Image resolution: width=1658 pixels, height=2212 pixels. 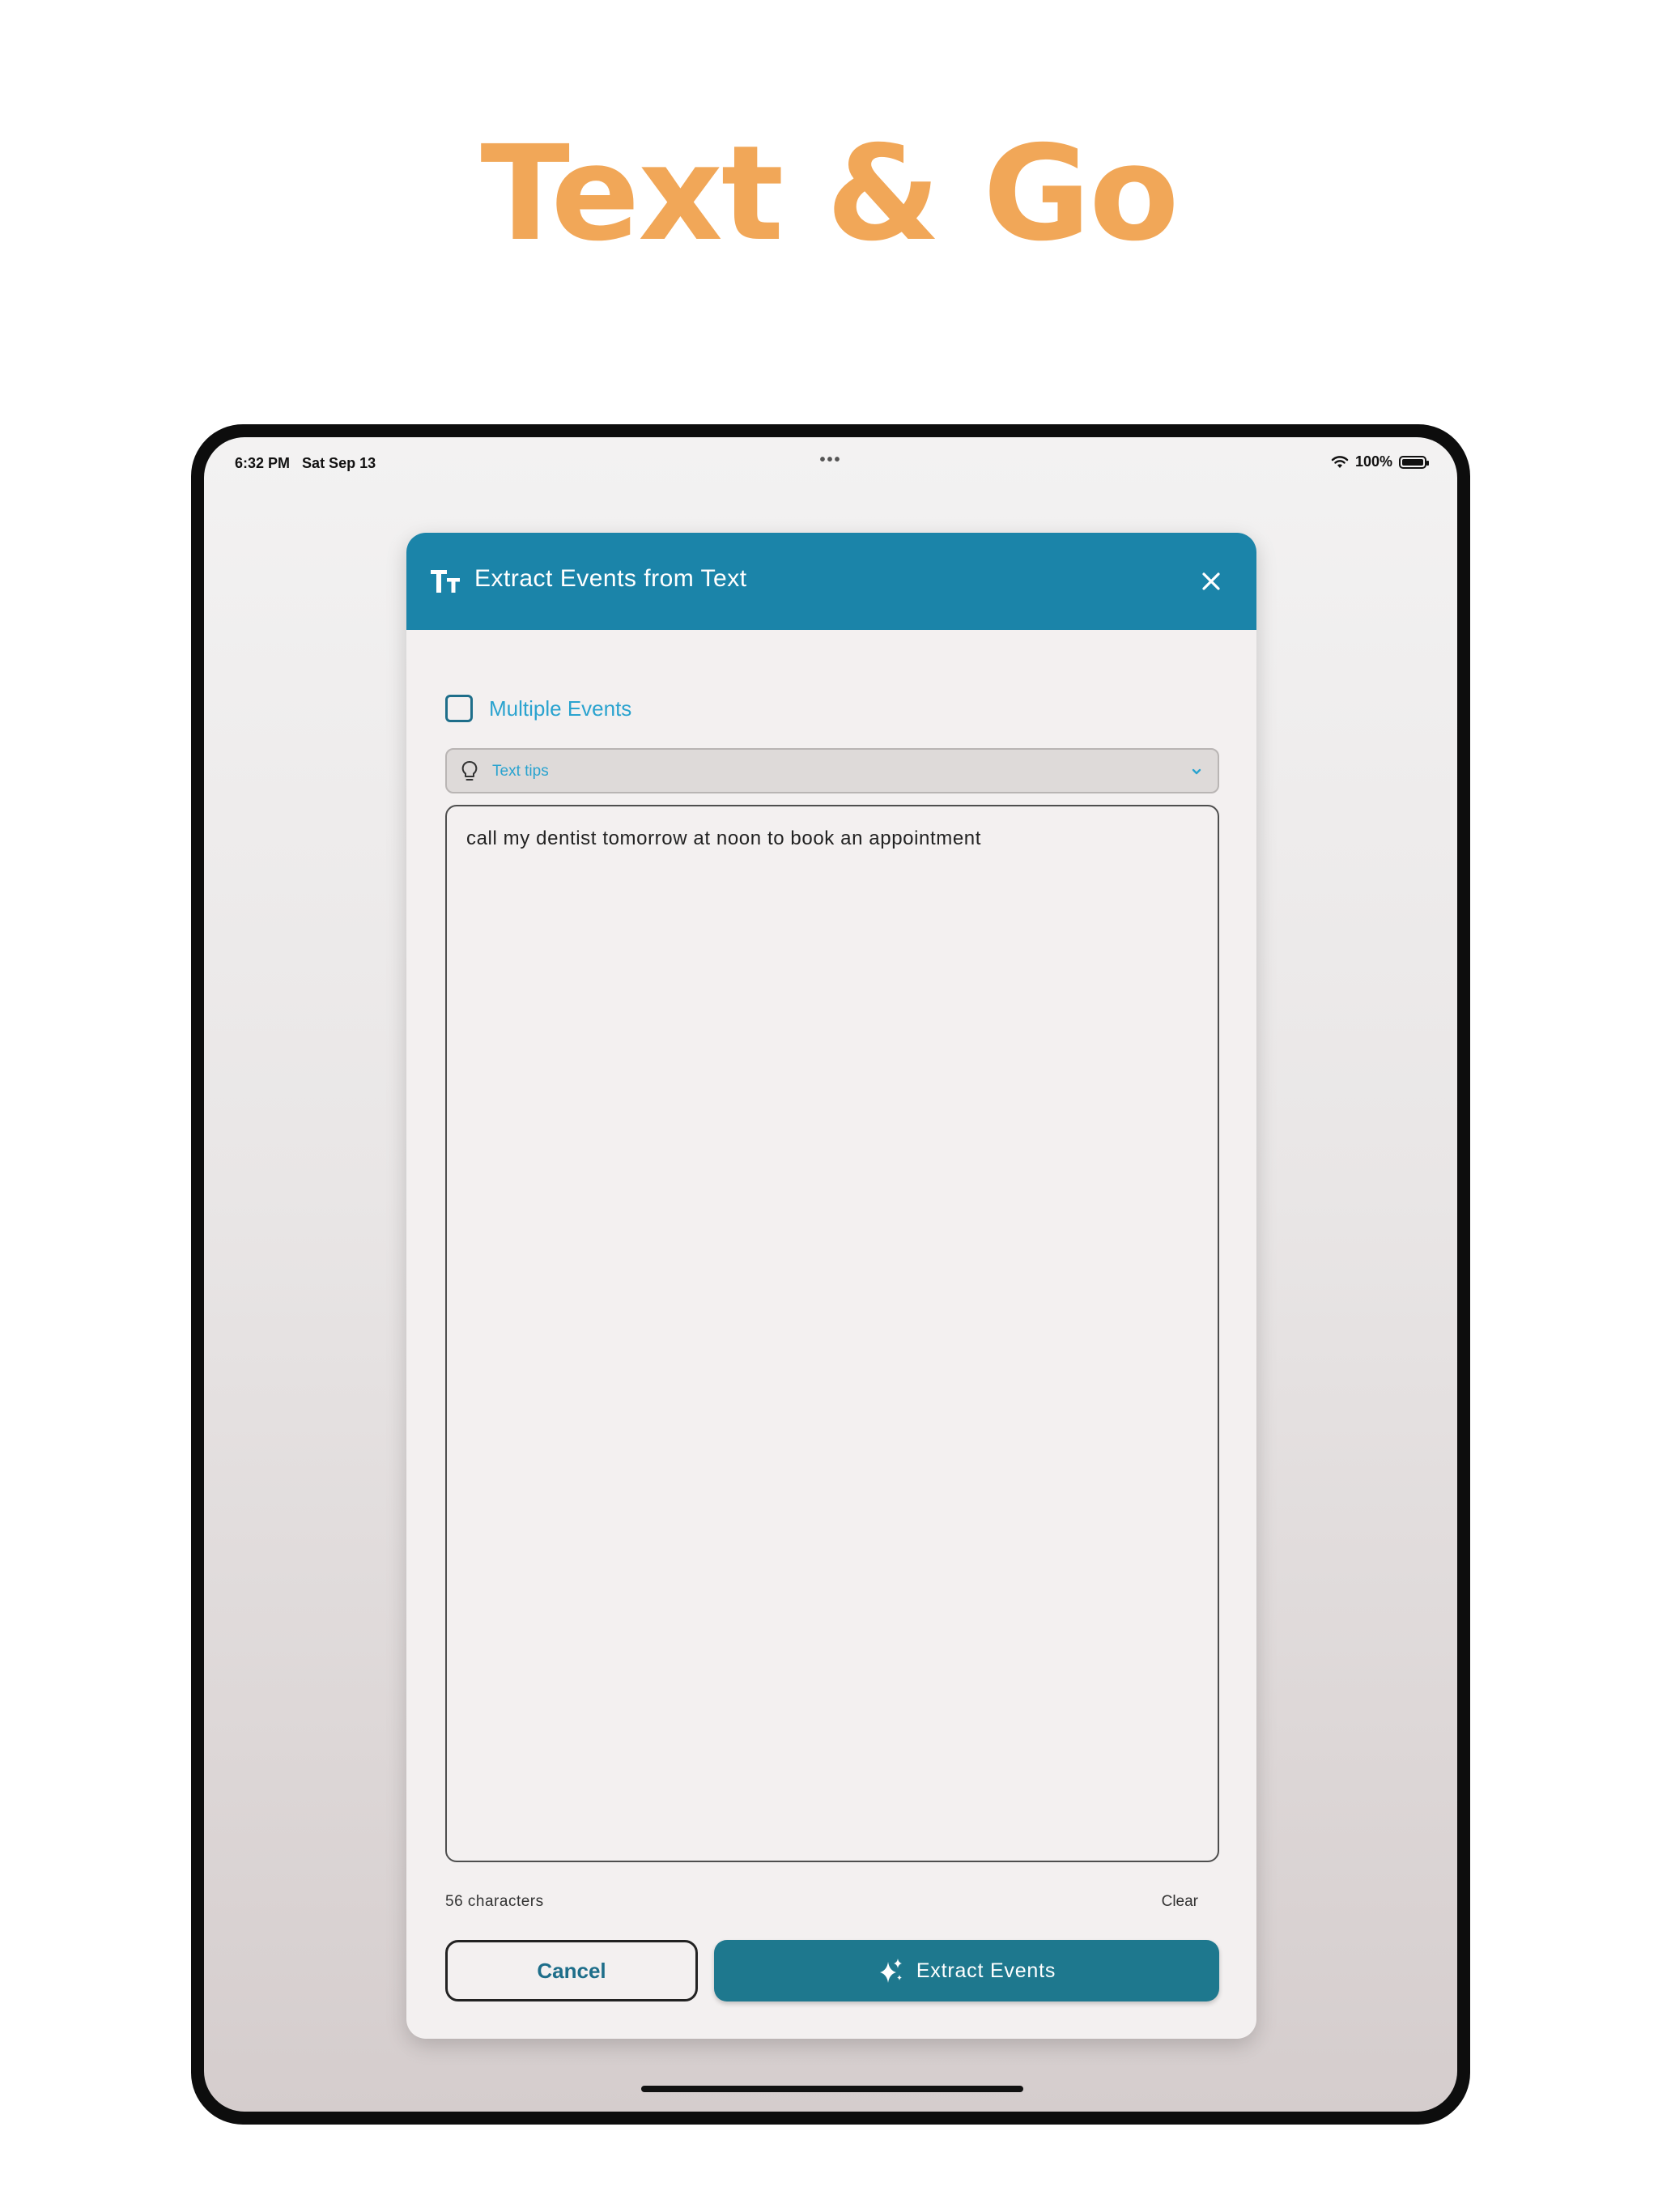 I want to click on dialog-header: Extract Events from Text, so click(x=831, y=581).